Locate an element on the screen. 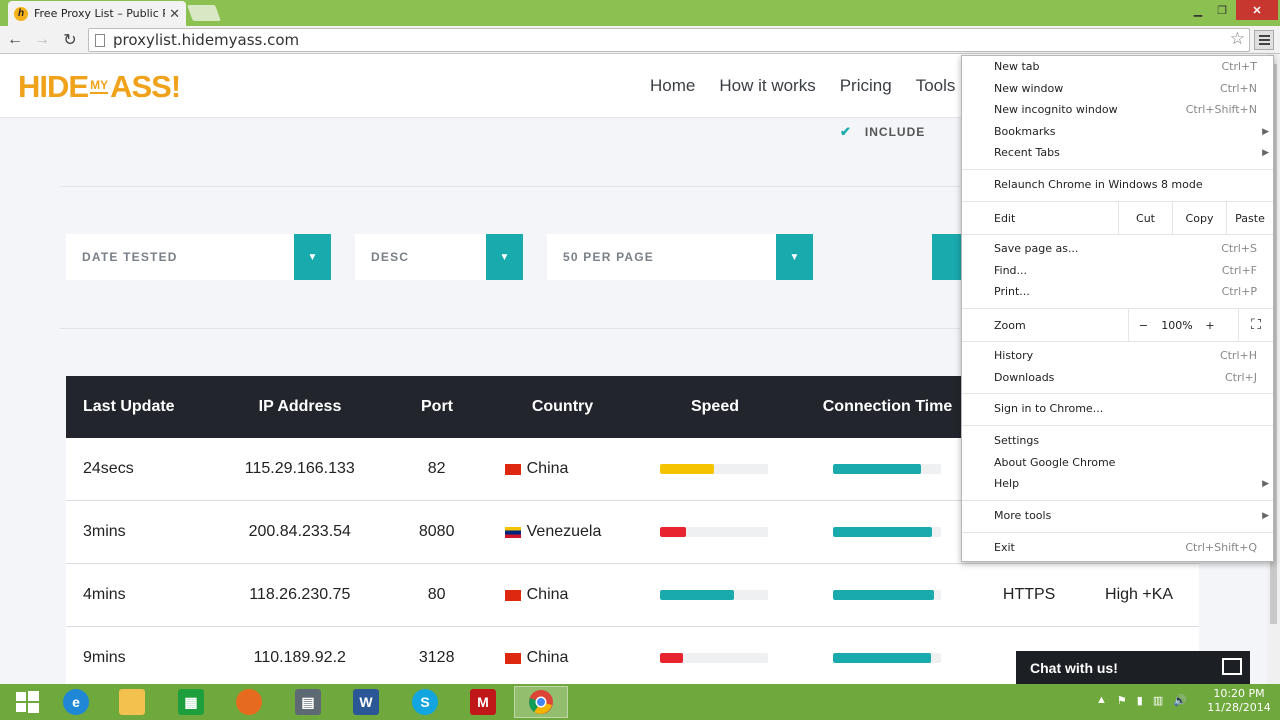 The image size is (1280, 720). main-nav: Home How it works Pricing Tools is located at coordinates (802, 86).